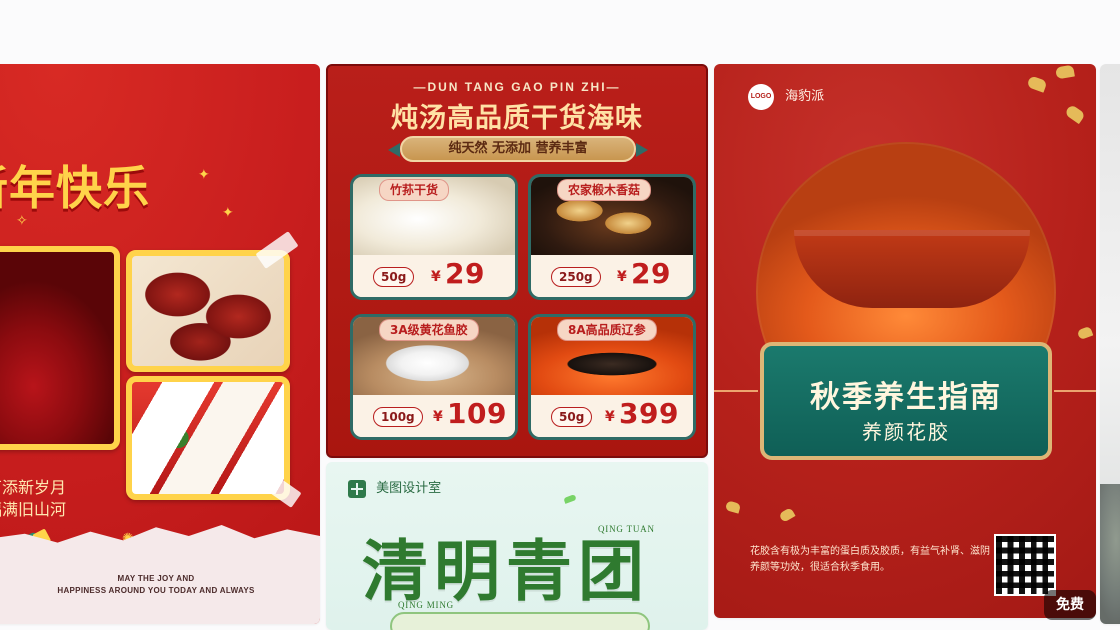  What do you see at coordinates (570, 499) in the screenshot?
I see `leaf-icon` at bounding box center [570, 499].